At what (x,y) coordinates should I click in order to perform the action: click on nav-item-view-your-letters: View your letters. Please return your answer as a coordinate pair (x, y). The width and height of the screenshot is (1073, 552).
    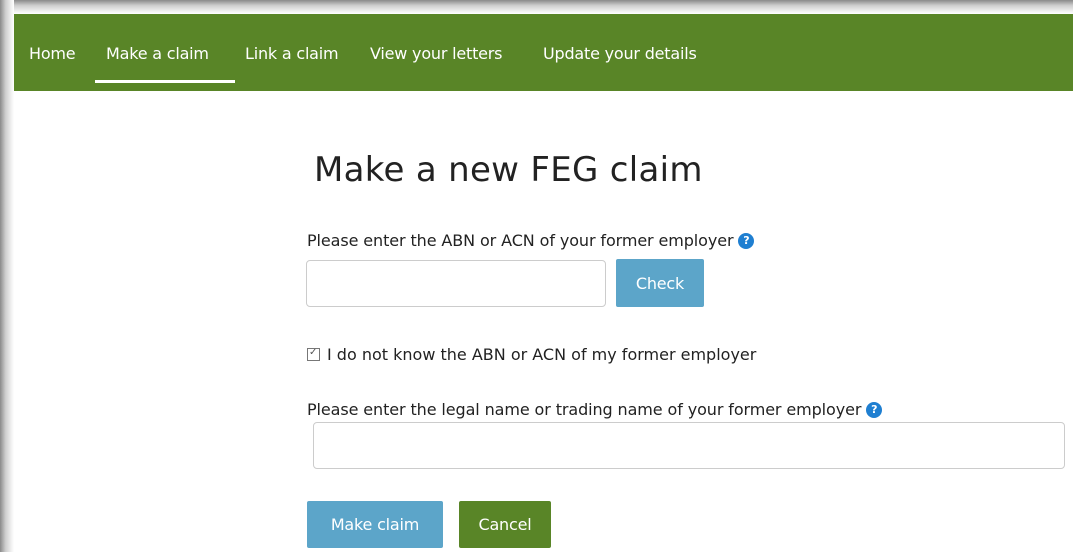
    Looking at the image, I should click on (436, 53).